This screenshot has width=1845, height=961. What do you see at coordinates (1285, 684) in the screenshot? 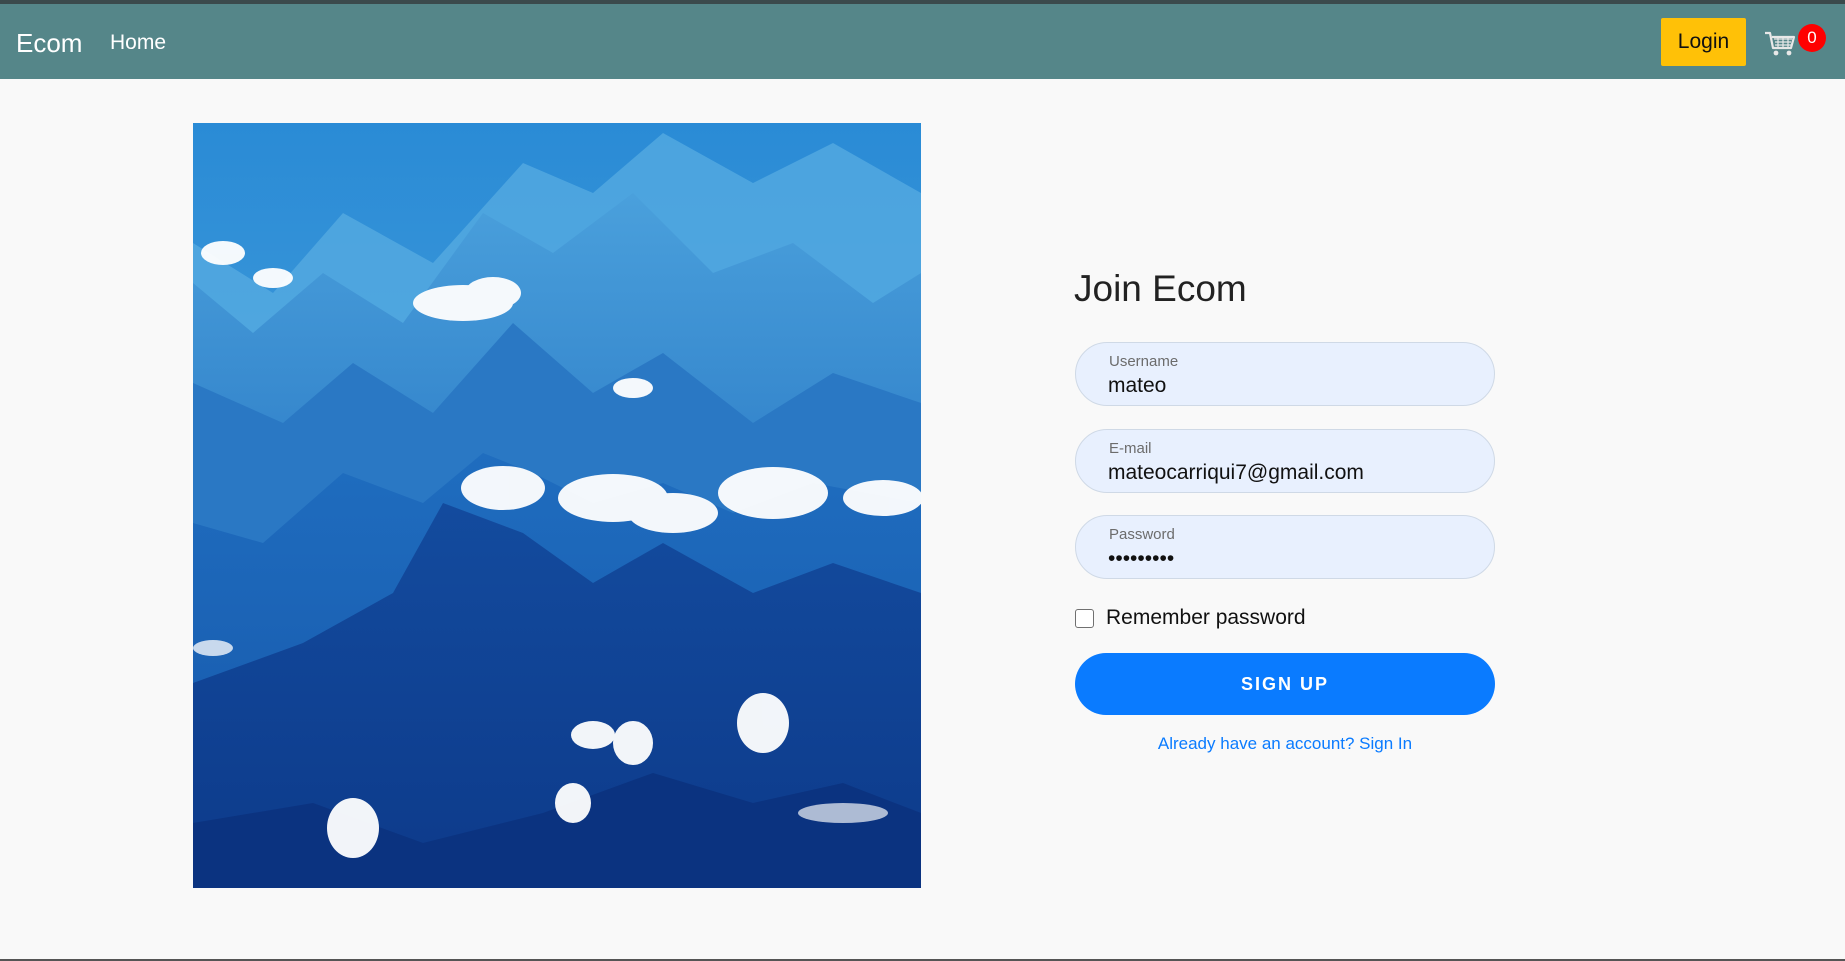
I see `sign-up-button: SIGN UP` at bounding box center [1285, 684].